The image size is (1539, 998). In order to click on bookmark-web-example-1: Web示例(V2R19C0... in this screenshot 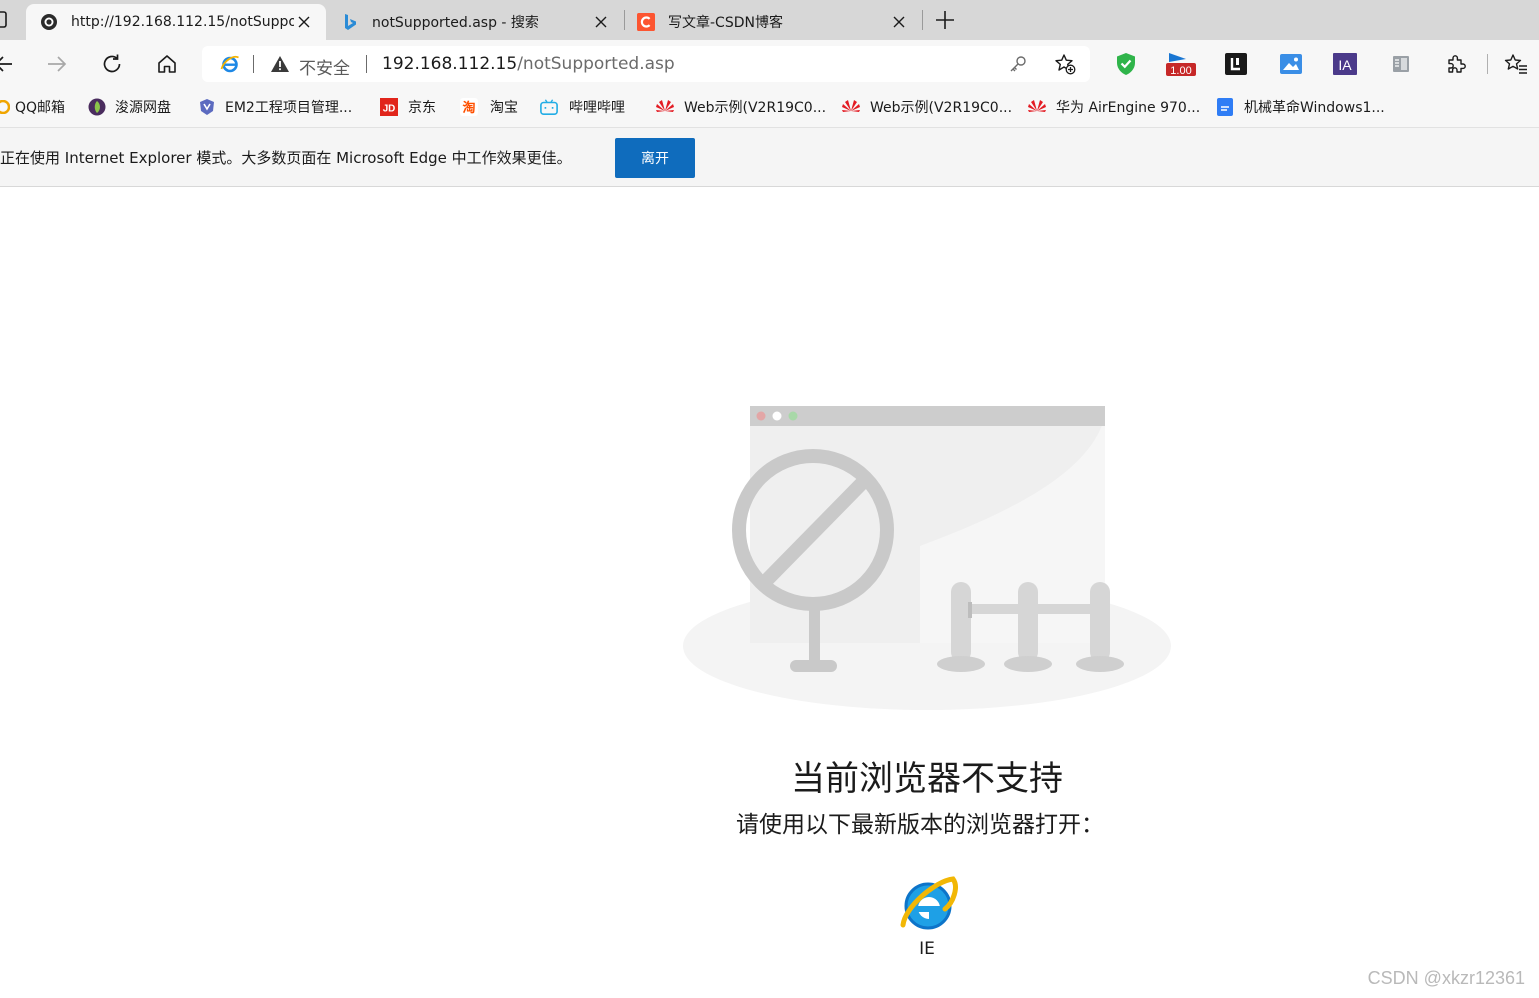, I will do `click(740, 107)`.